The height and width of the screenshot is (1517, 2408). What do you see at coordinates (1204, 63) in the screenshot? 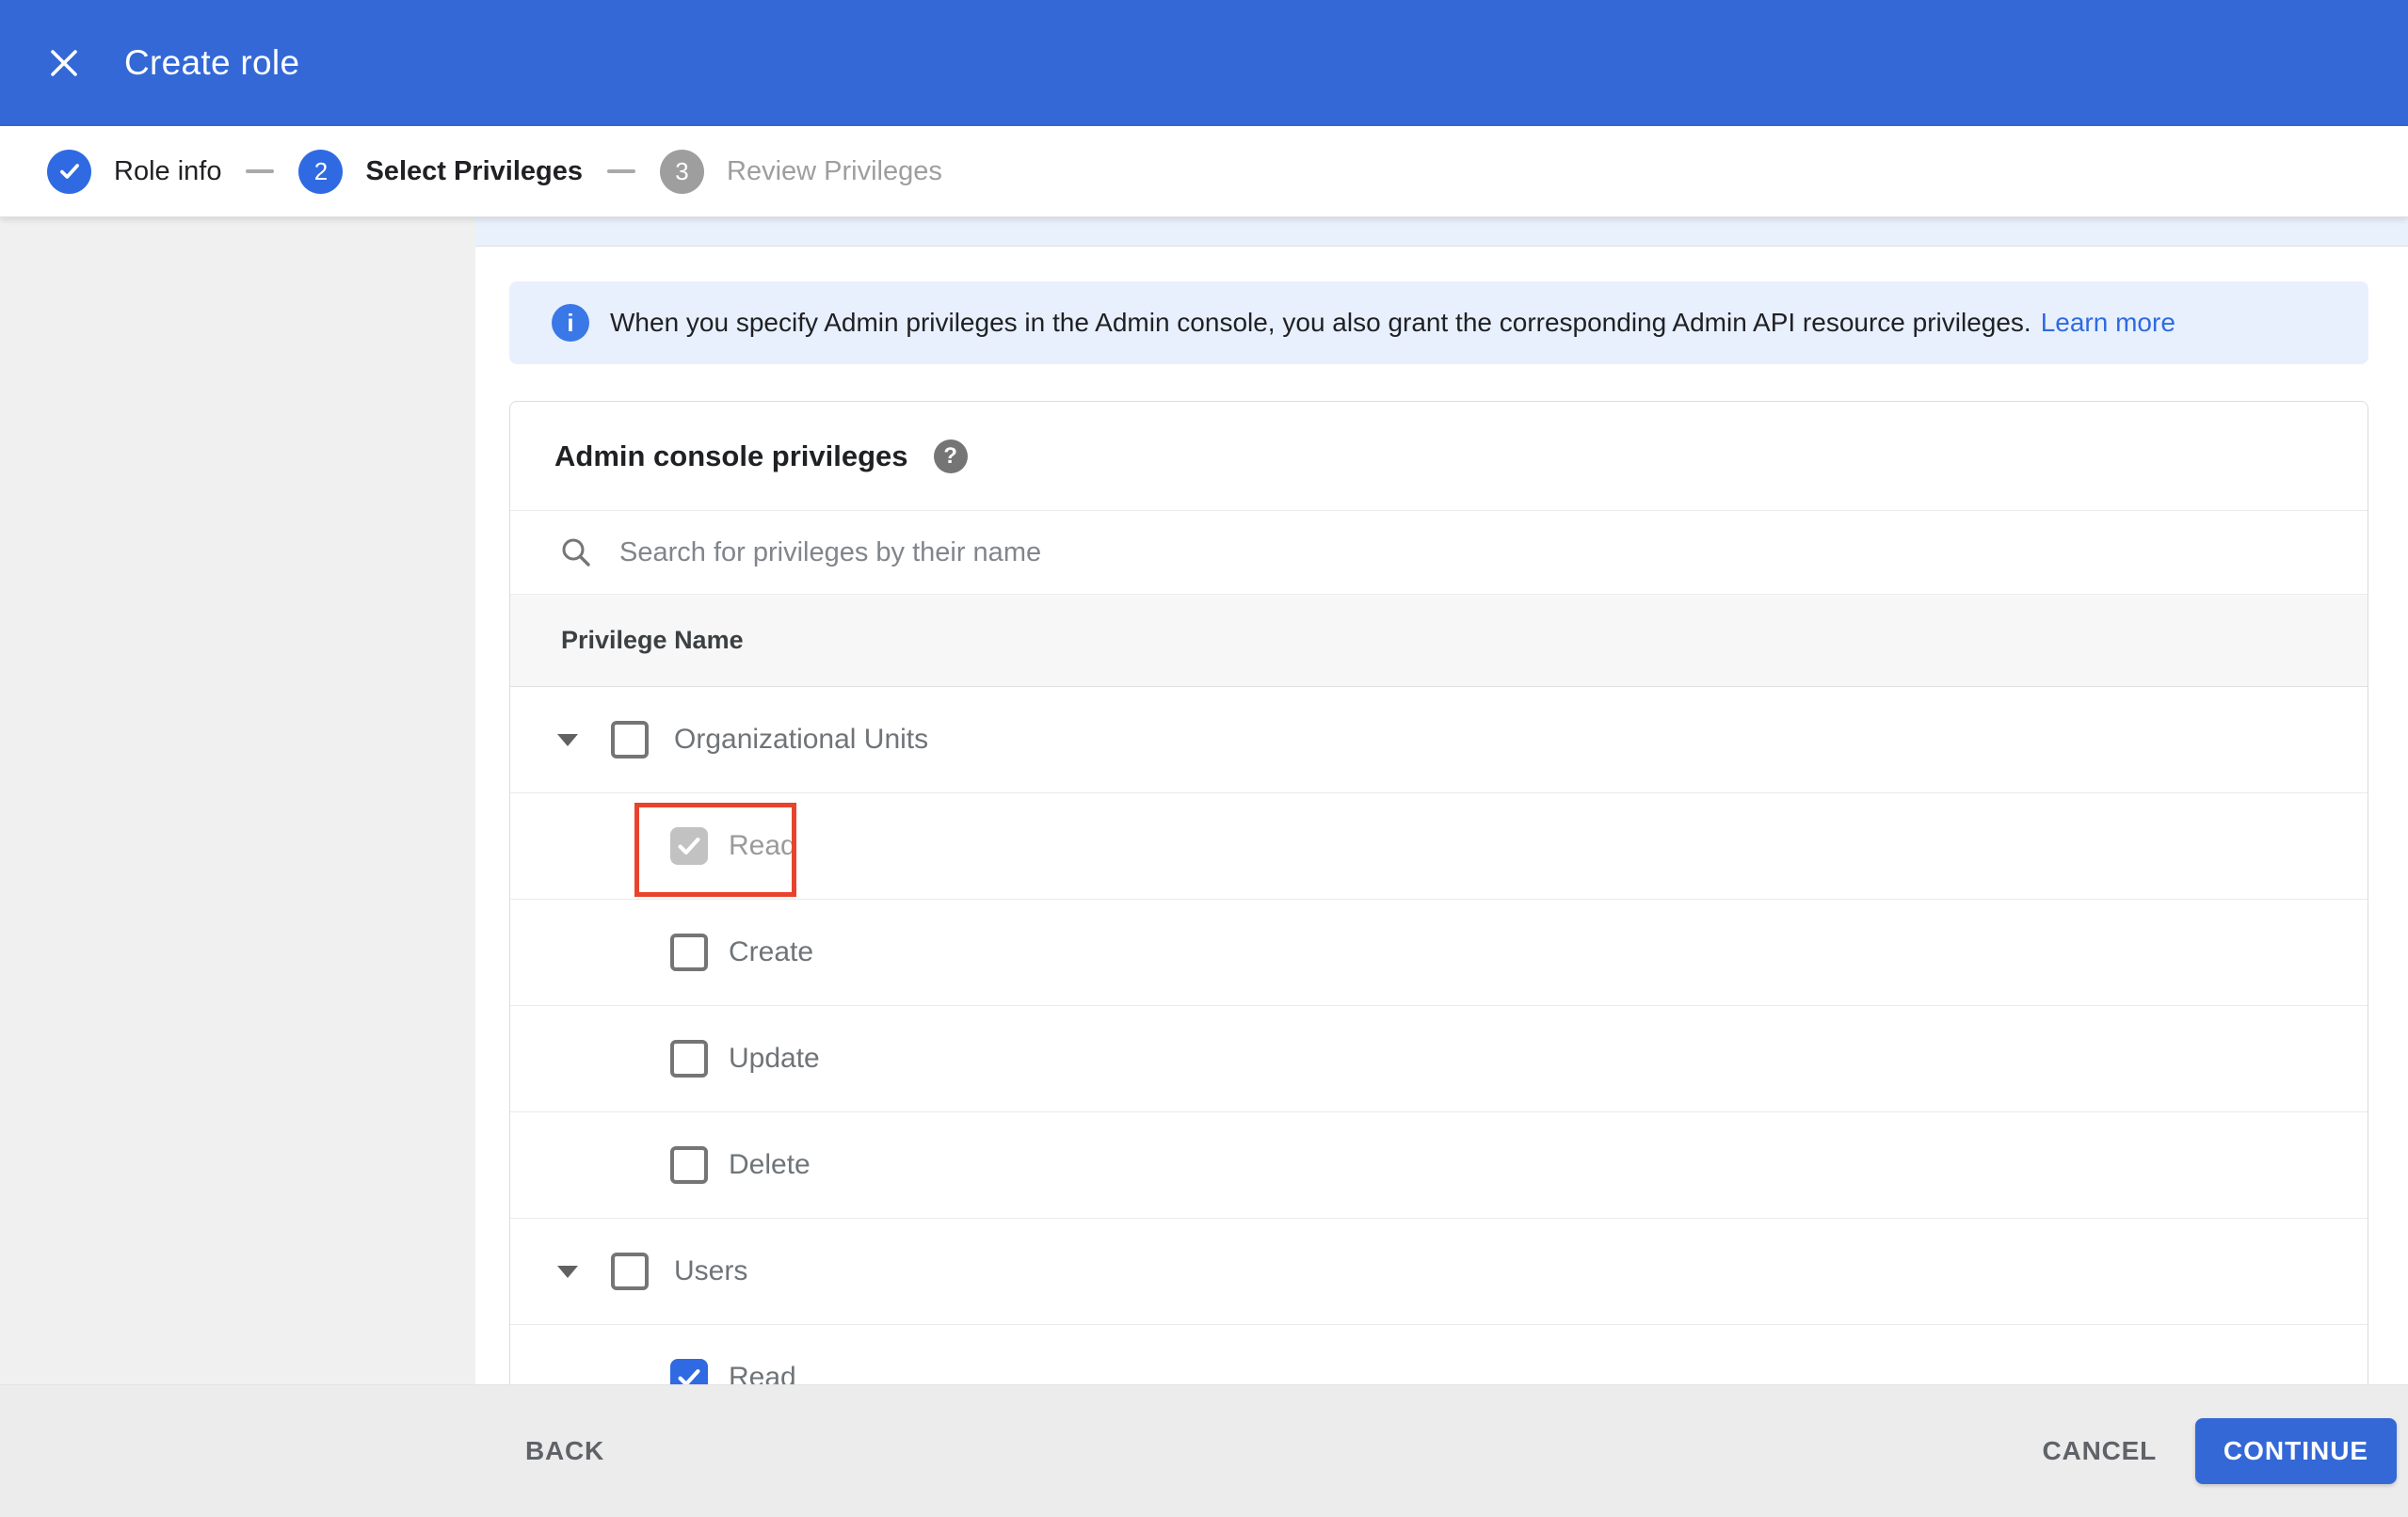
I see `dialog-header: Create role` at bounding box center [1204, 63].